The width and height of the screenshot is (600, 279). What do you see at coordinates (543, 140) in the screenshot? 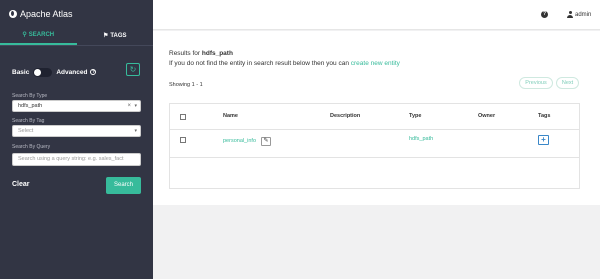
I see `add-tag-button: +` at bounding box center [543, 140].